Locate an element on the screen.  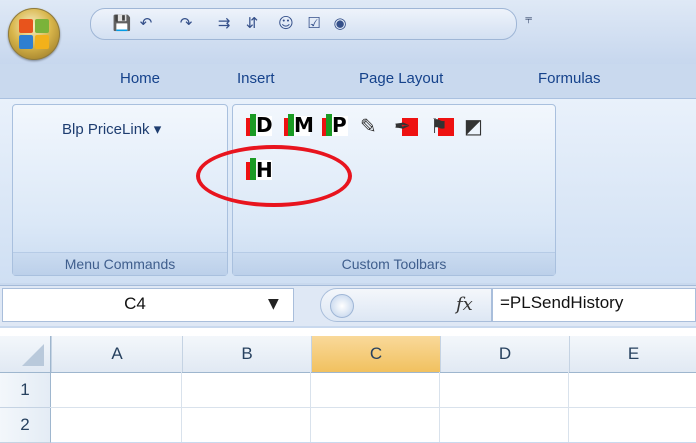
tab-formulas: Formulas is located at coordinates (569, 81).